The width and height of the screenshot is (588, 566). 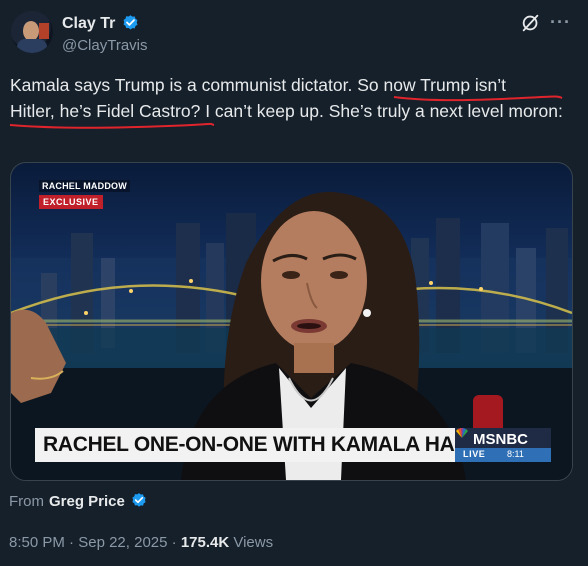 What do you see at coordinates (105, 45) in the screenshot?
I see `author-handle: @ClayTravis` at bounding box center [105, 45].